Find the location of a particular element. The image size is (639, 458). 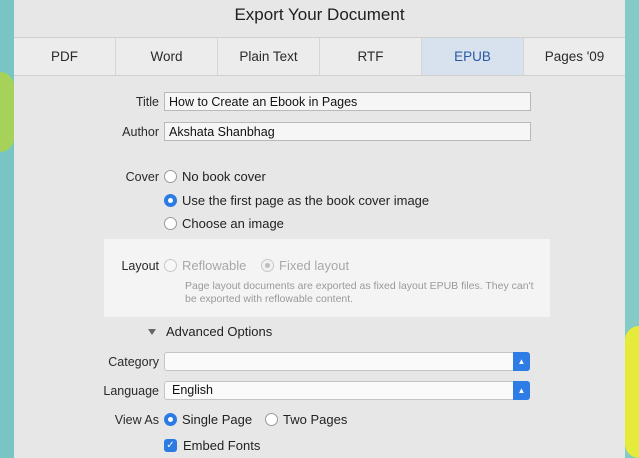

checkmark-icon: ✓ is located at coordinates (170, 445).